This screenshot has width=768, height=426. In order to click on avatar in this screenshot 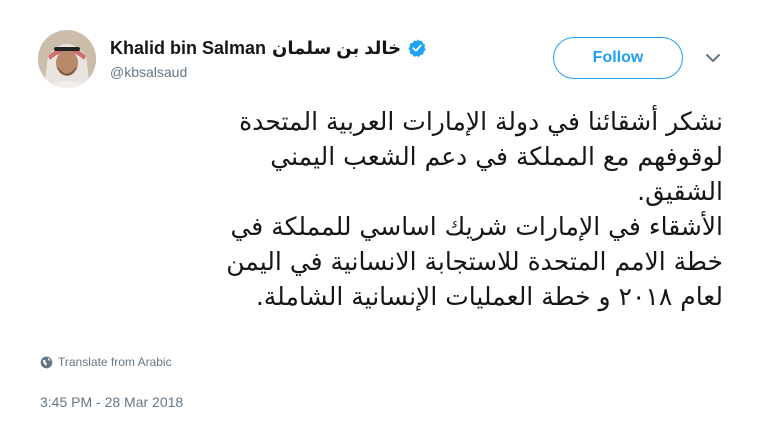, I will do `click(67, 59)`.